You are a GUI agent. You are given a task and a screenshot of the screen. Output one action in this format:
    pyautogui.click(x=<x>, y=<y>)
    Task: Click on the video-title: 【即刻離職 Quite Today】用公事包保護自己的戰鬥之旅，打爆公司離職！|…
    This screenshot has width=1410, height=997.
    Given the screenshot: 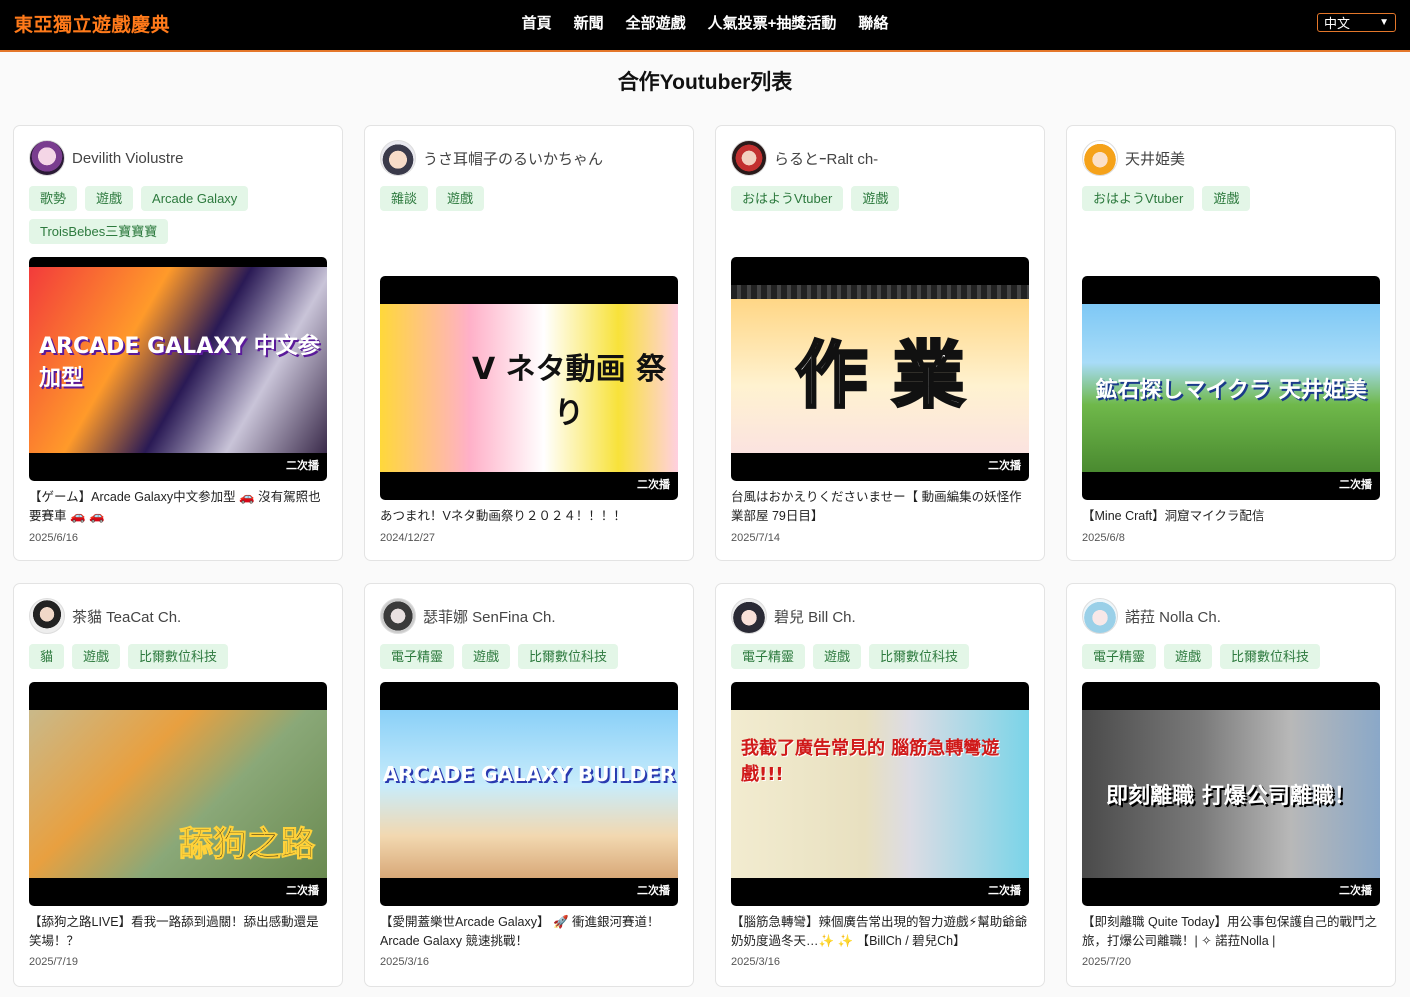 What is the action you would take?
    pyautogui.click(x=1232, y=932)
    